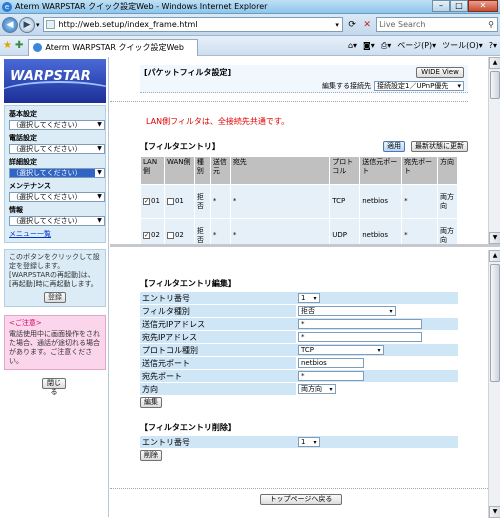 The width and height of the screenshot is (500, 522). Describe the element at coordinates (347, 311) in the screenshot. I see `filter-type-select: 拒否 ▾` at that location.